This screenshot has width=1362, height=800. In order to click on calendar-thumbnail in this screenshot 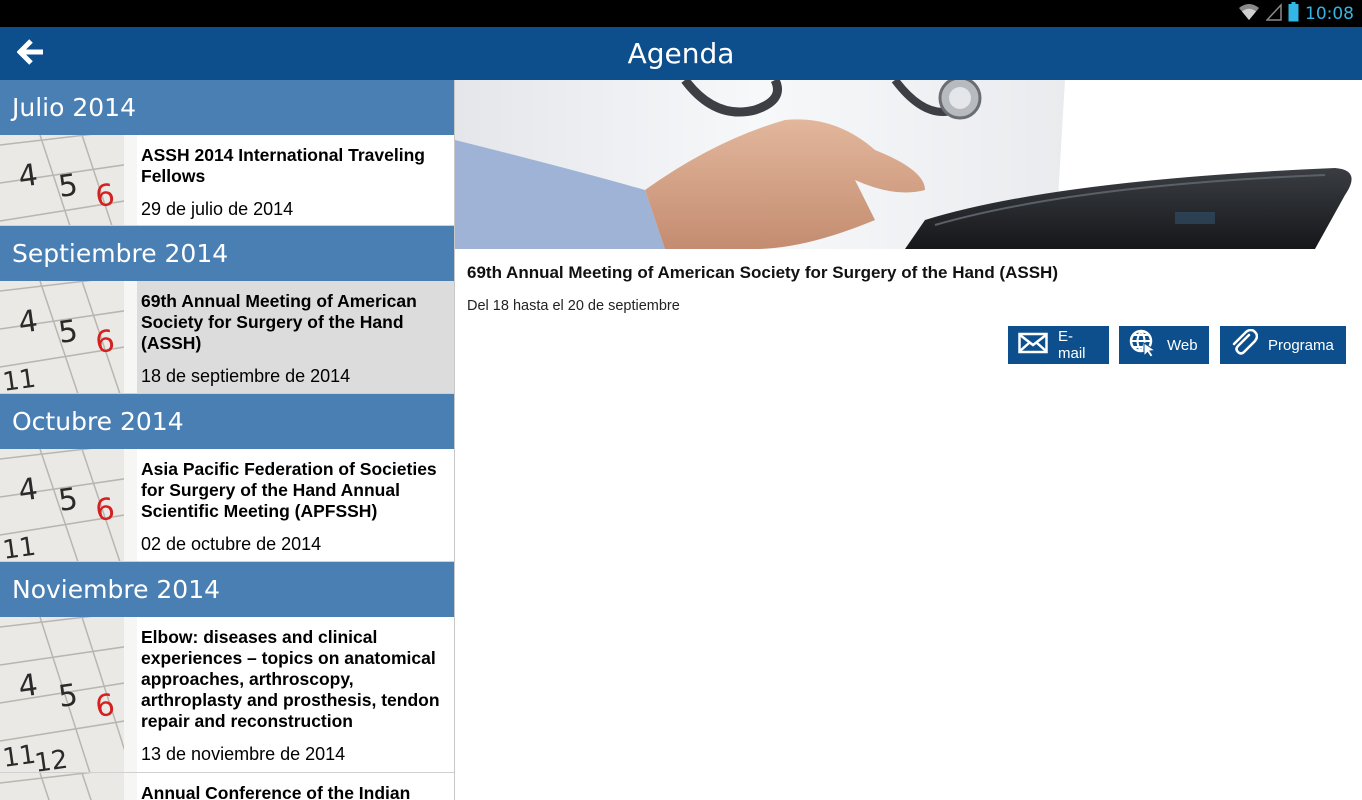, I will do `click(68, 786)`.